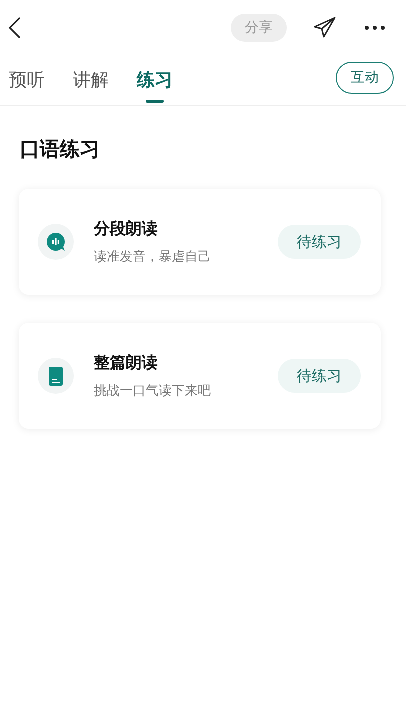 This screenshot has width=406, height=709. I want to click on more-icon, so click(375, 28).